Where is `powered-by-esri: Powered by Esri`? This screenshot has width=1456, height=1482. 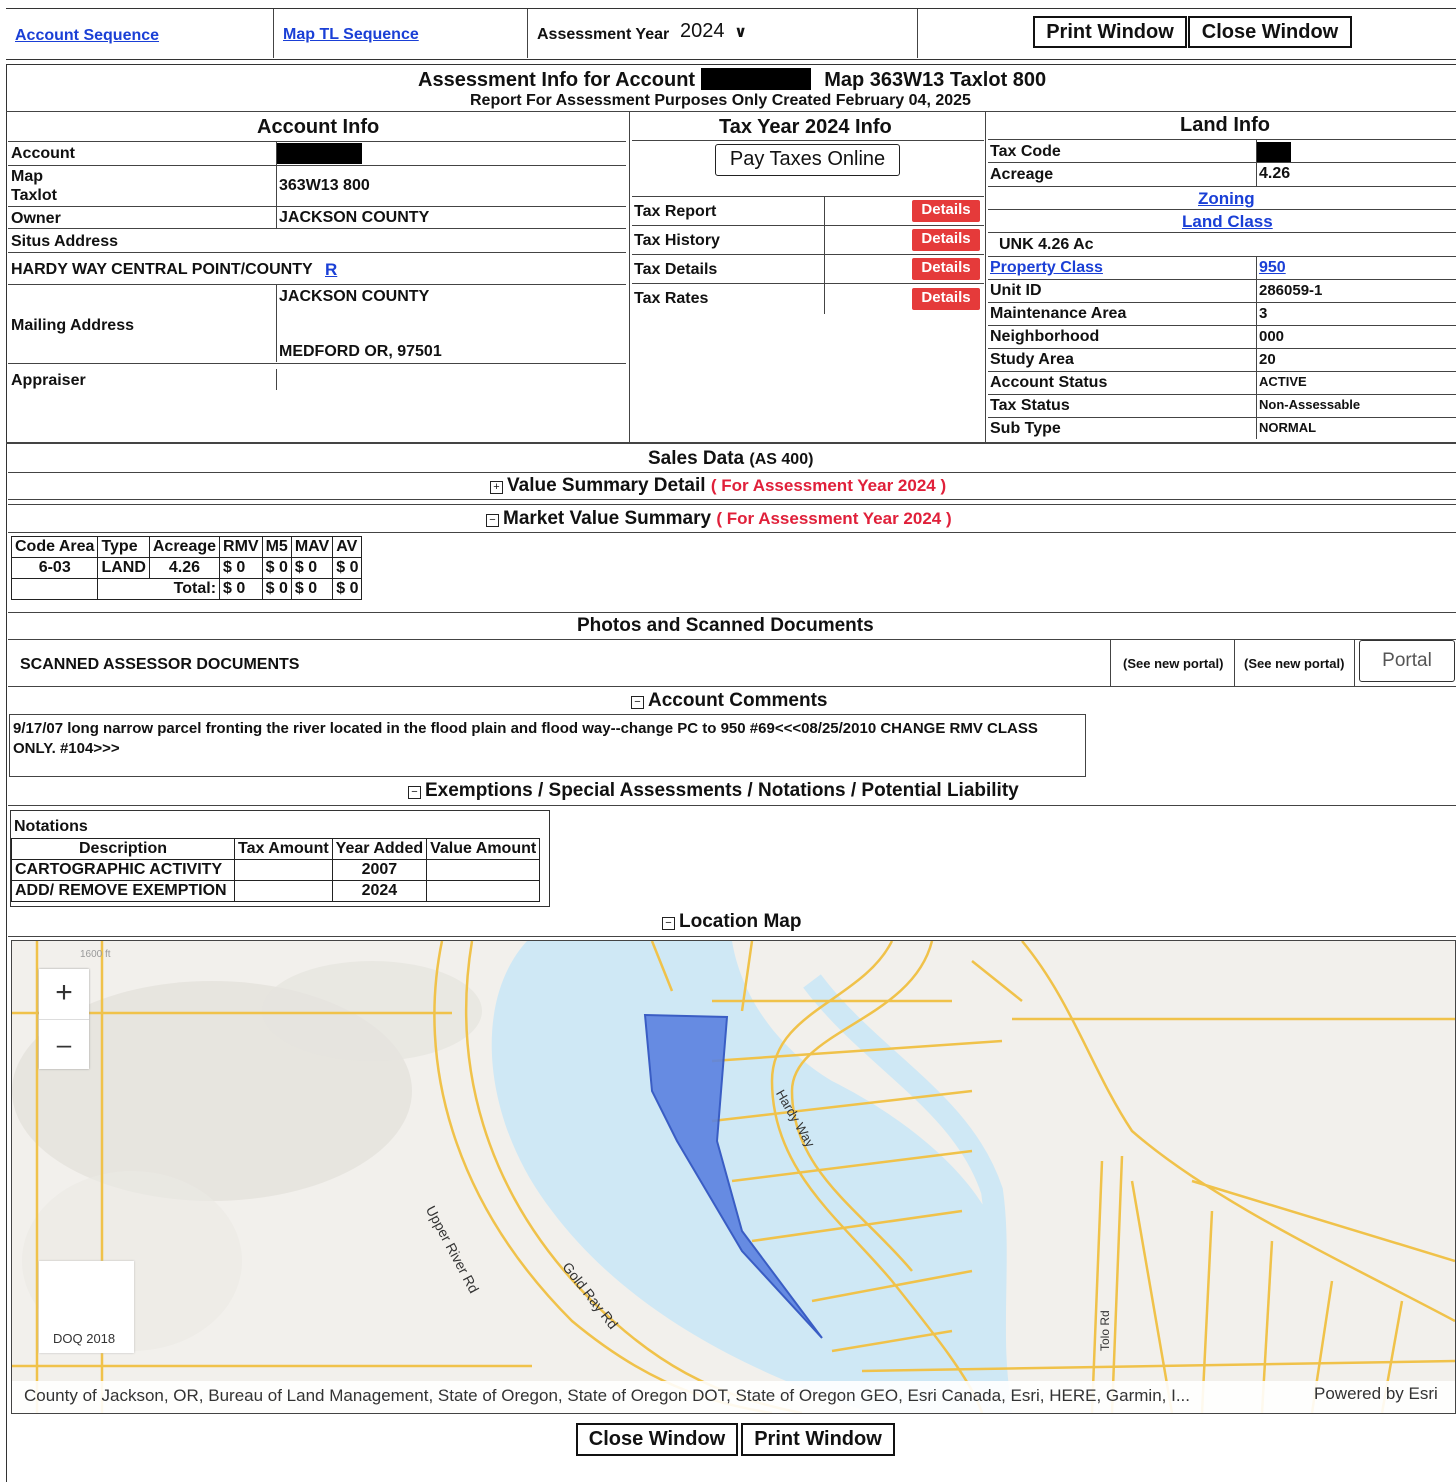 powered-by-esri: Powered by Esri is located at coordinates (1376, 1394).